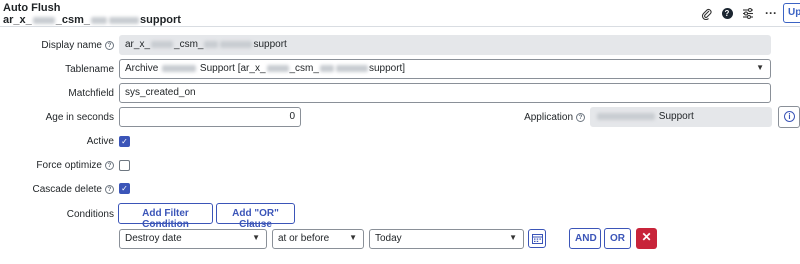 This screenshot has width=800, height=264. Describe the element at coordinates (100, 141) in the screenshot. I see `active-label: Active` at that location.